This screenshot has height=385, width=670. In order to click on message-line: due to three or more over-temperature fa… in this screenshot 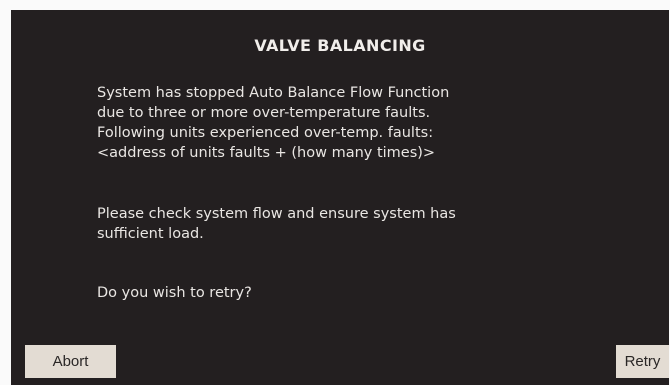, I will do `click(264, 113)`.